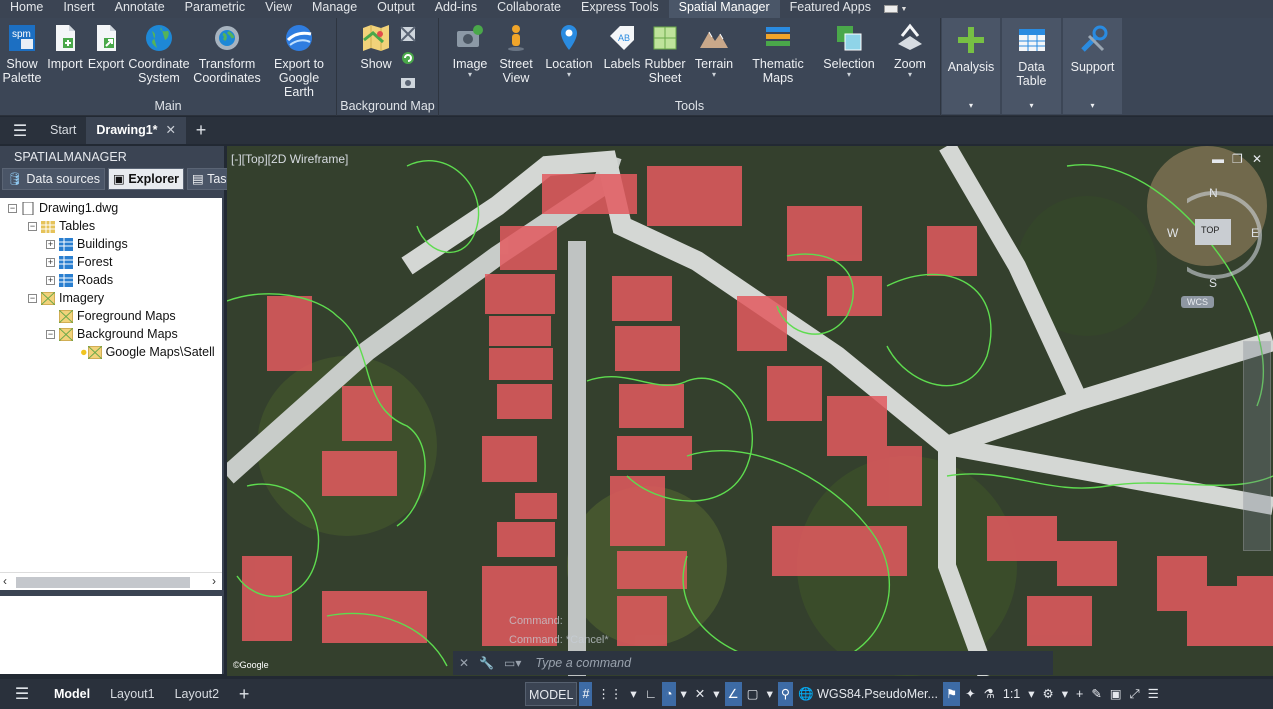 The width and height of the screenshot is (1273, 709). What do you see at coordinates (609, 694) in the screenshot?
I see `snap-icon: ⋮⋮` at bounding box center [609, 694].